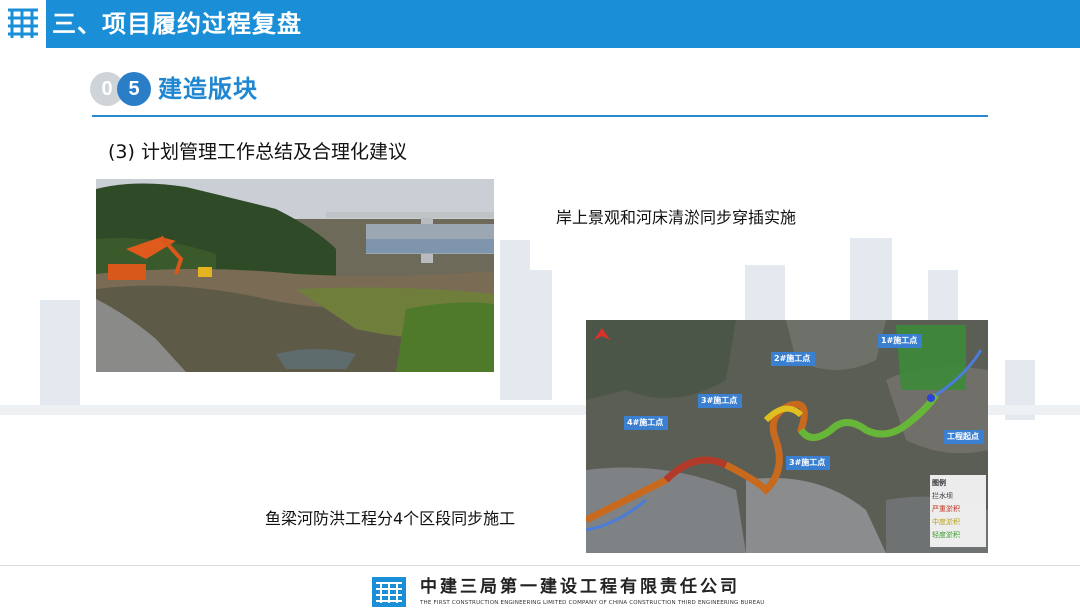  I want to click on section-number-second: 5, so click(134, 89).